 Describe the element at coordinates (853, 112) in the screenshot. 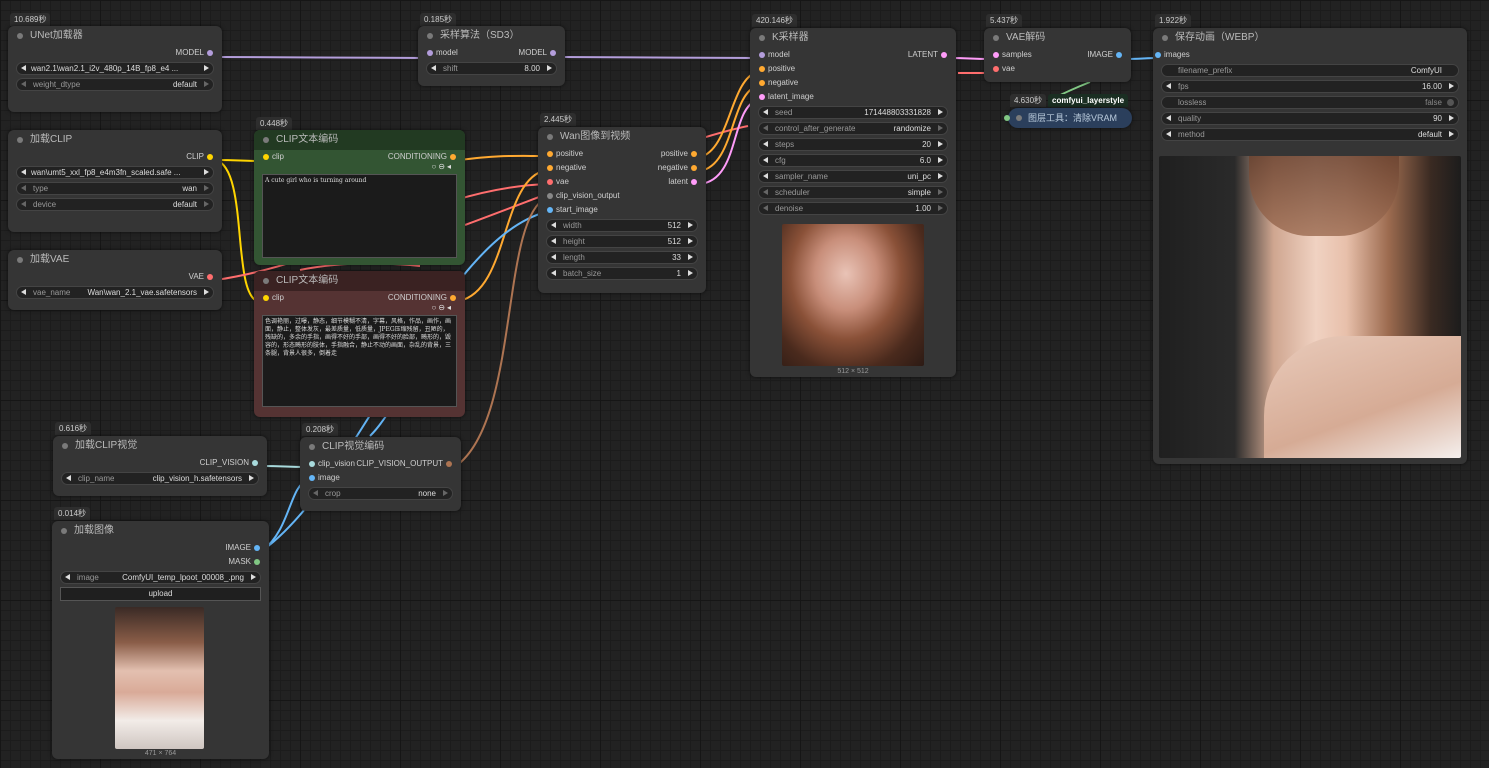

I see `seed-widget: seed 171448803331828` at that location.